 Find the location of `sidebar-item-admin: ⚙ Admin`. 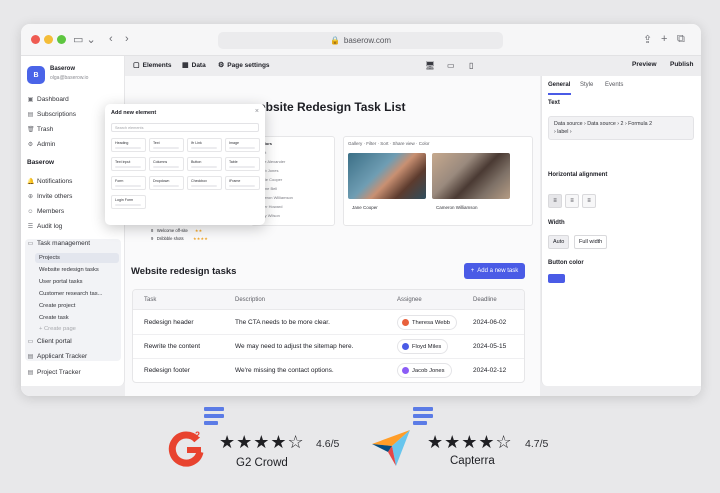

sidebar-item-admin: ⚙ Admin is located at coordinates (41, 144).